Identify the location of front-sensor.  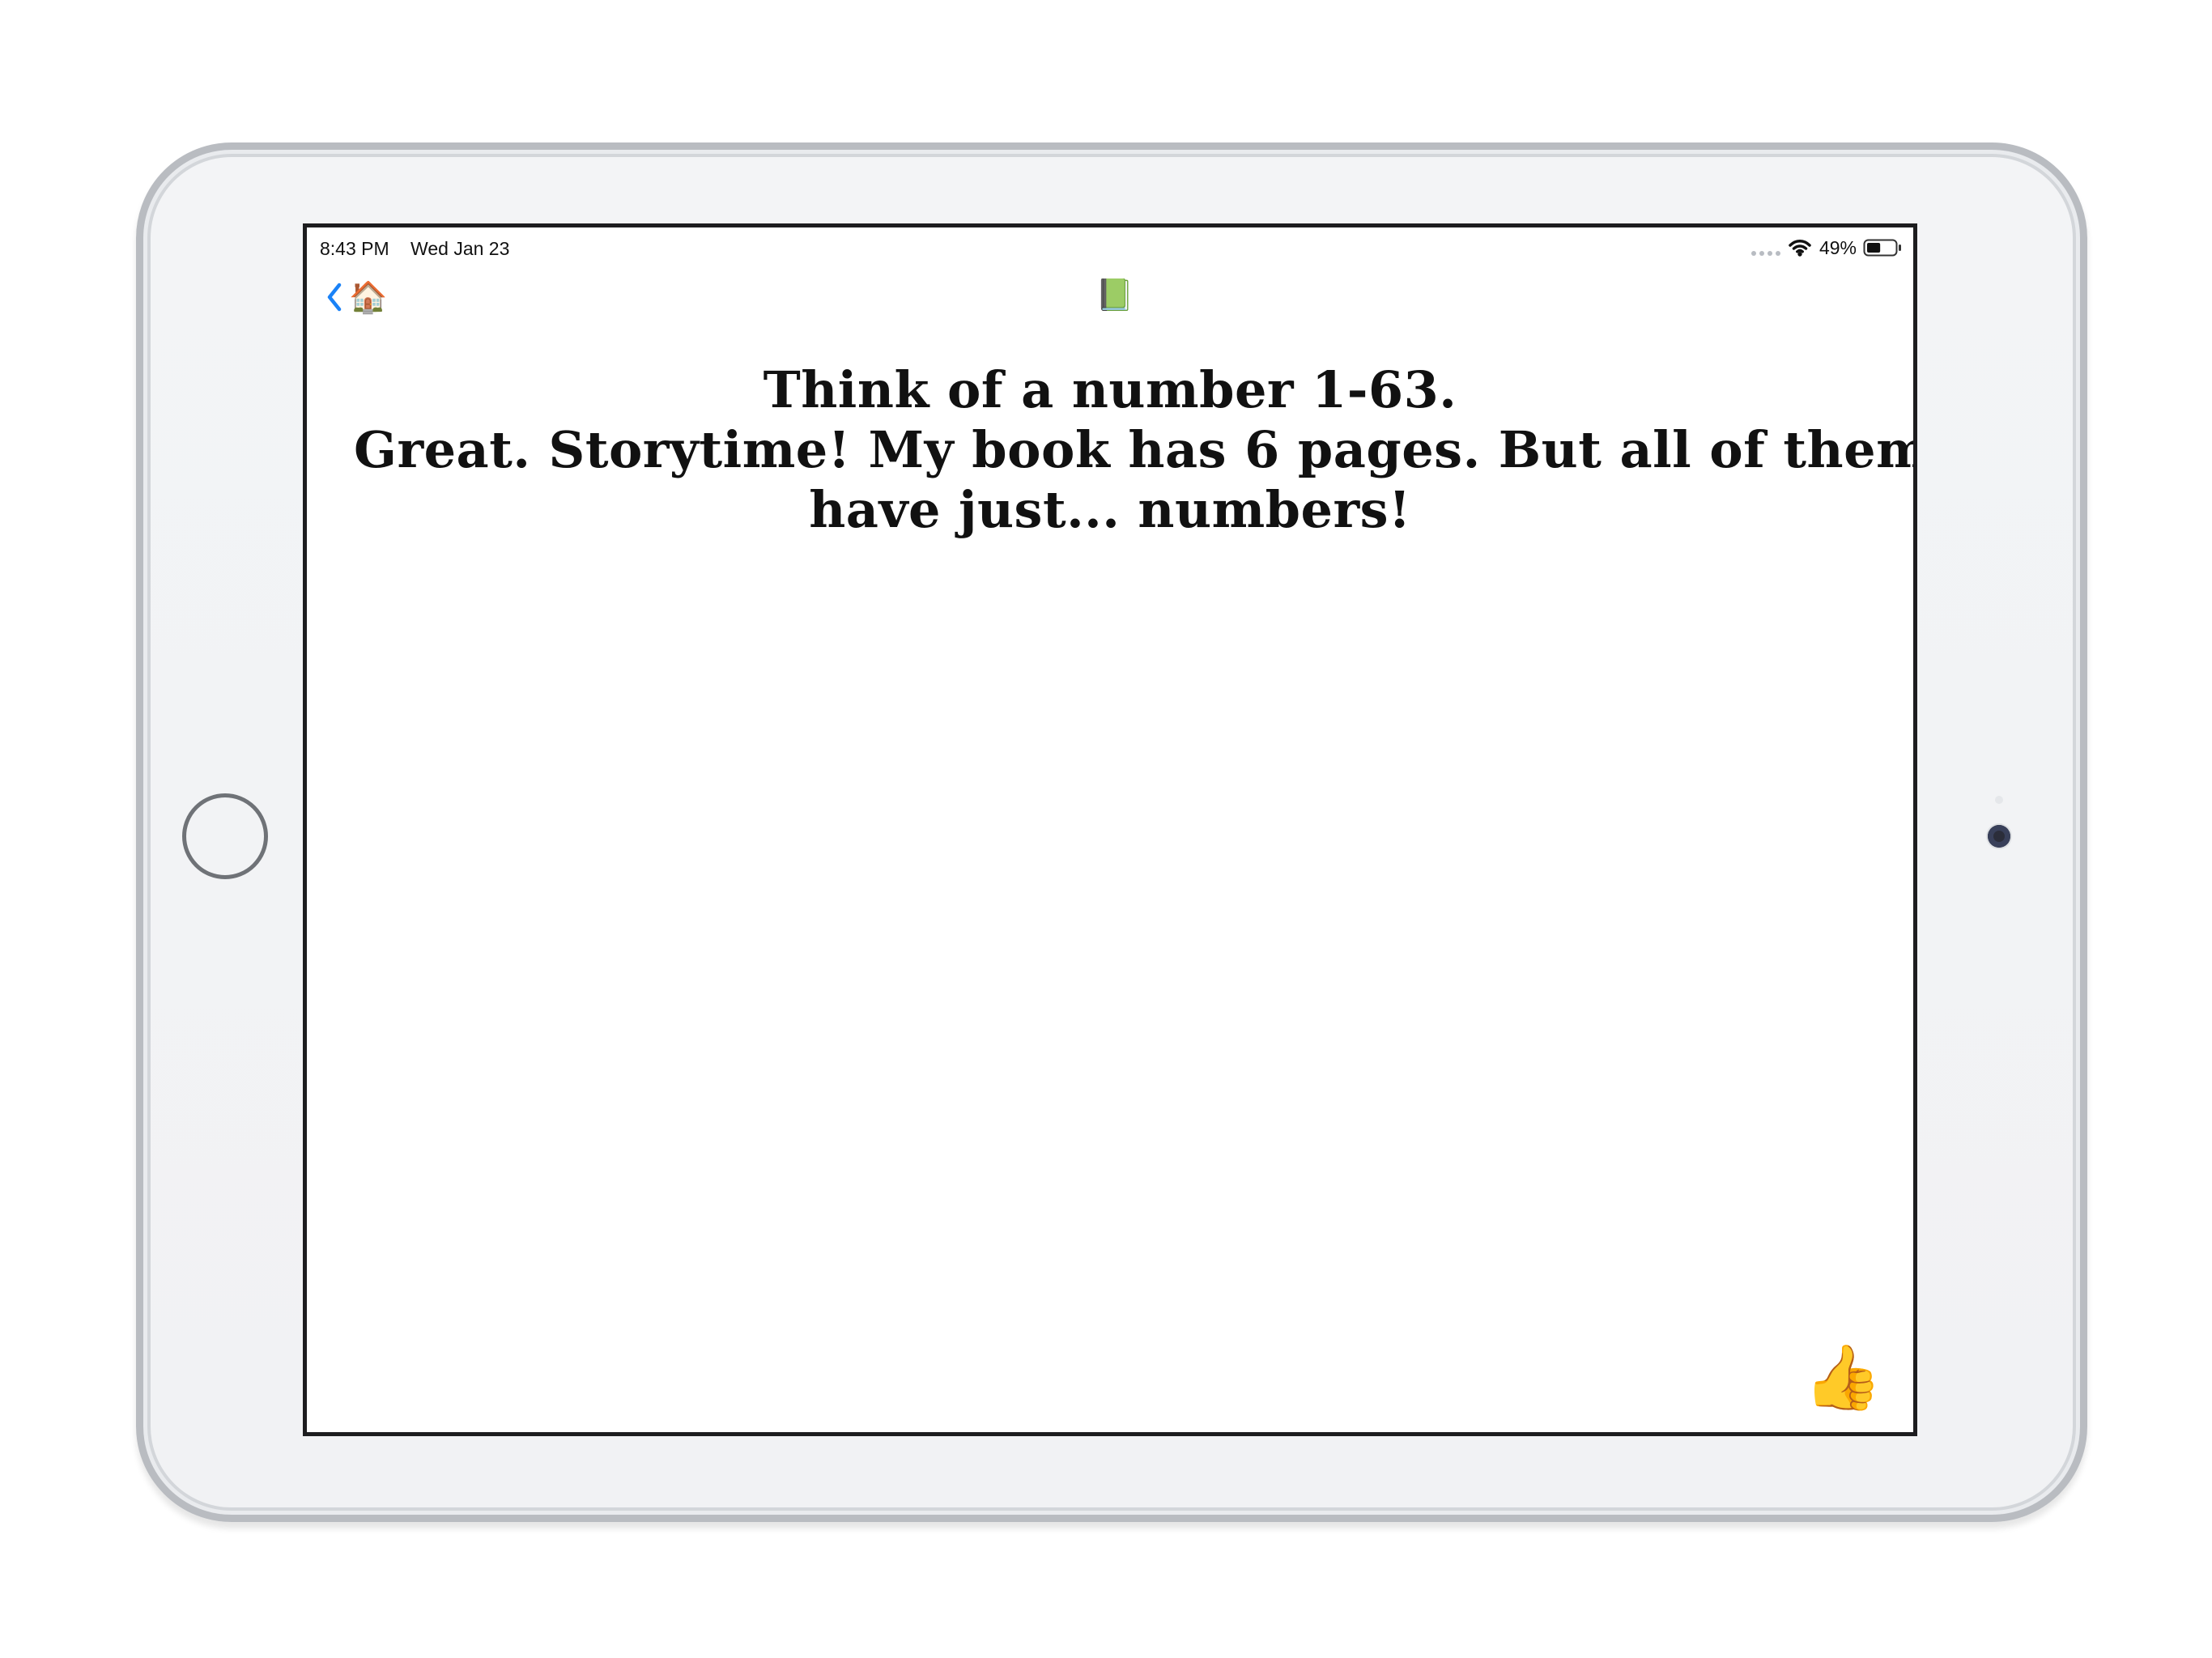
(1999, 800).